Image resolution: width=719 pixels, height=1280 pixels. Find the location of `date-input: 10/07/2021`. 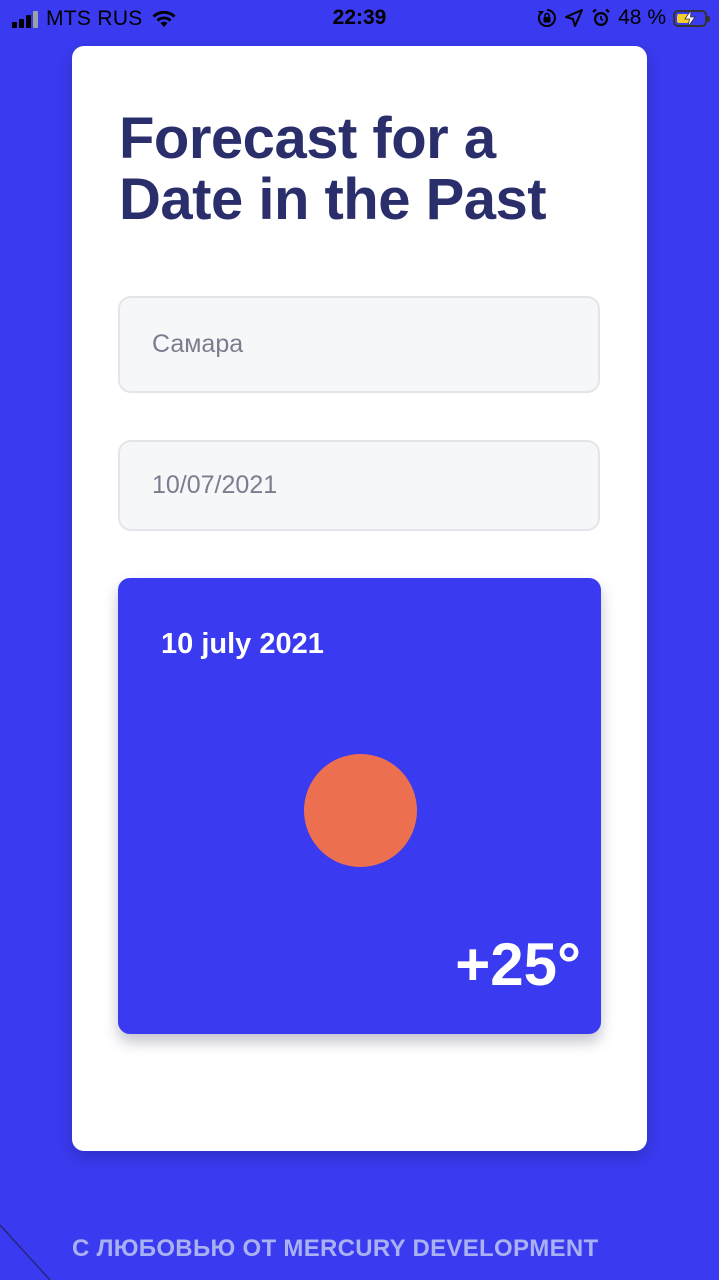

date-input: 10/07/2021 is located at coordinates (359, 485).